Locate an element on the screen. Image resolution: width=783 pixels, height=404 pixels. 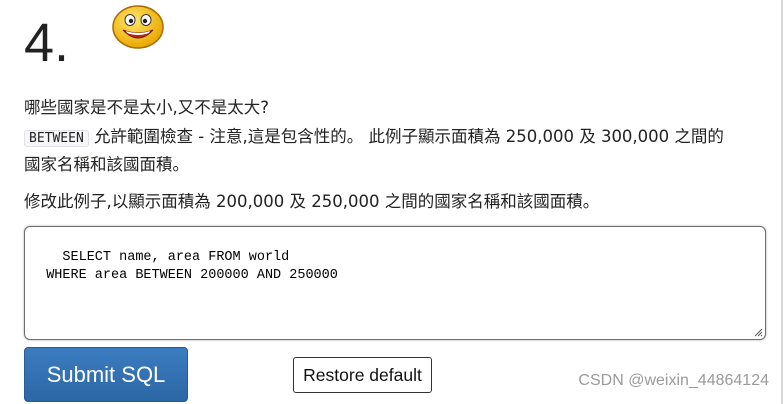
explanation-continued: 國家名稱和該國面積。 is located at coordinates (106, 164).